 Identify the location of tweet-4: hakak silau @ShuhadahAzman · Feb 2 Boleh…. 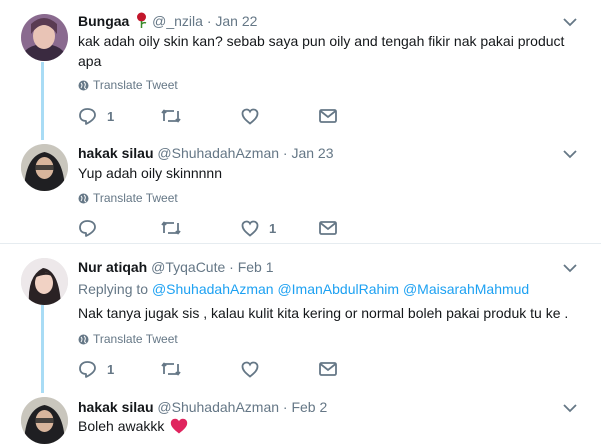
(300, 416).